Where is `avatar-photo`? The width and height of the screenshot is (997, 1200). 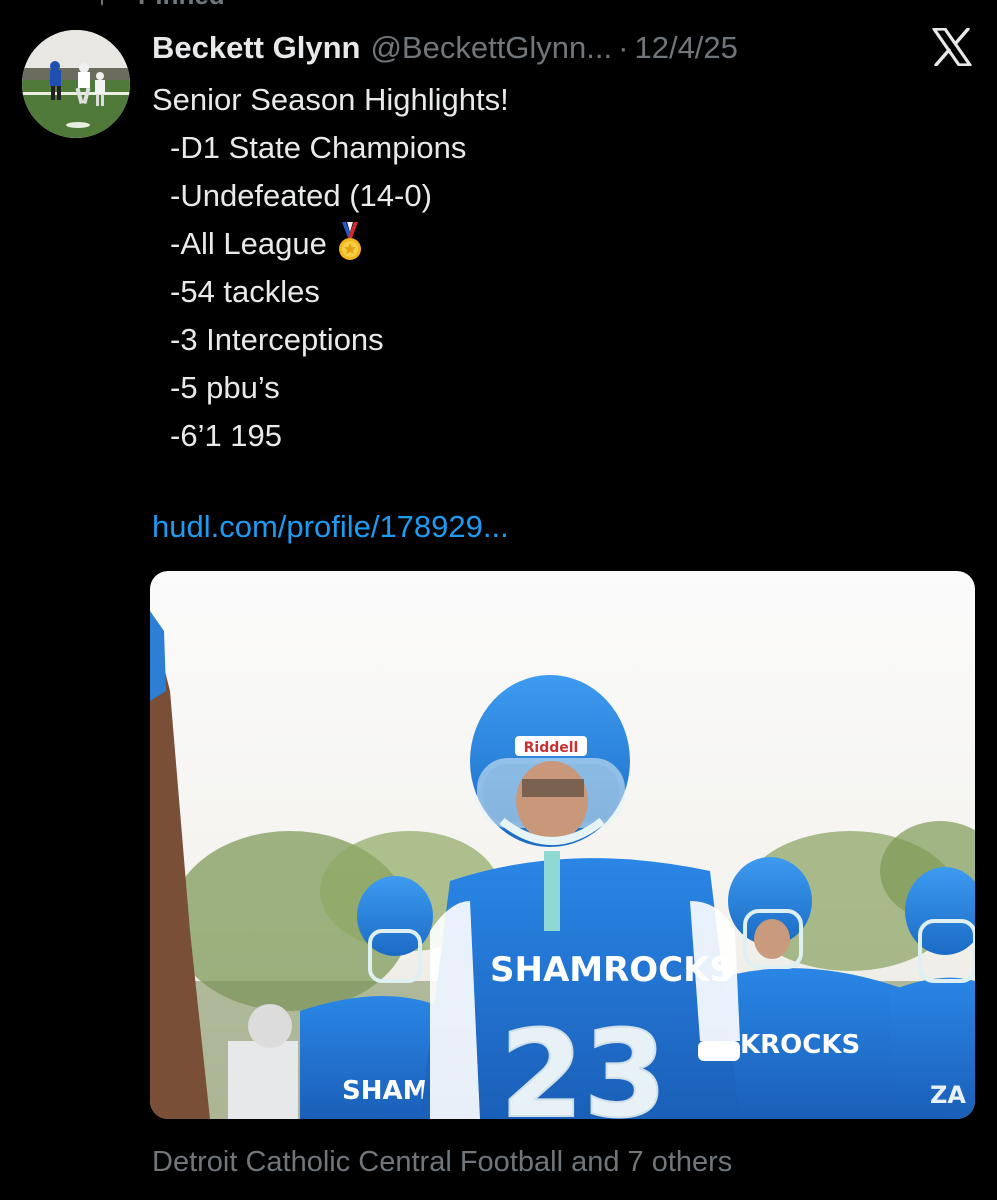
avatar-photo is located at coordinates (76, 84).